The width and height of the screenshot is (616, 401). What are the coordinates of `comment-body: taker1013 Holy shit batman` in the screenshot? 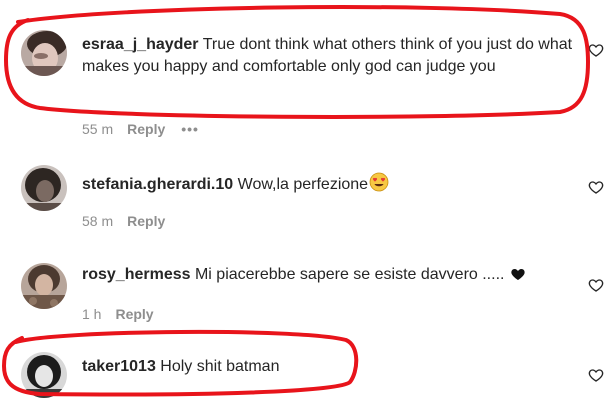 It's located at (334, 367).